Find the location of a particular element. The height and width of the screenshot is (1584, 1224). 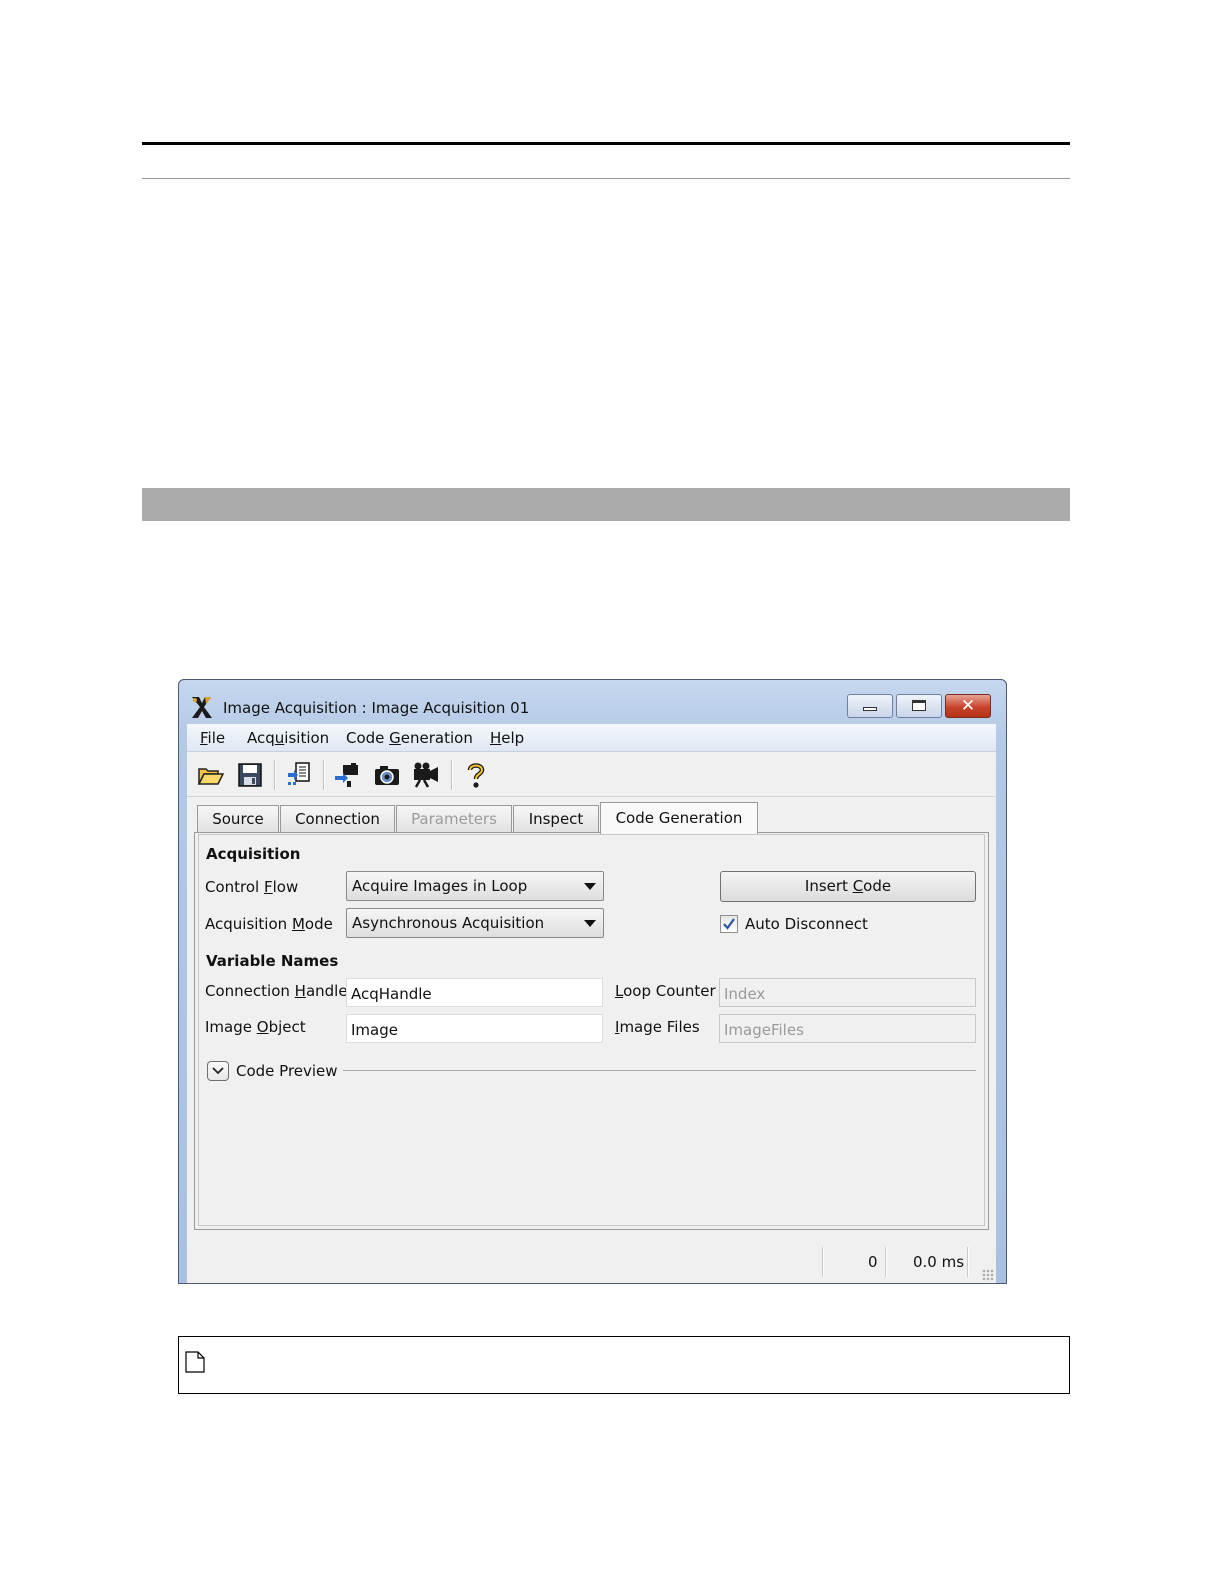

open-button is located at coordinates (211, 775).